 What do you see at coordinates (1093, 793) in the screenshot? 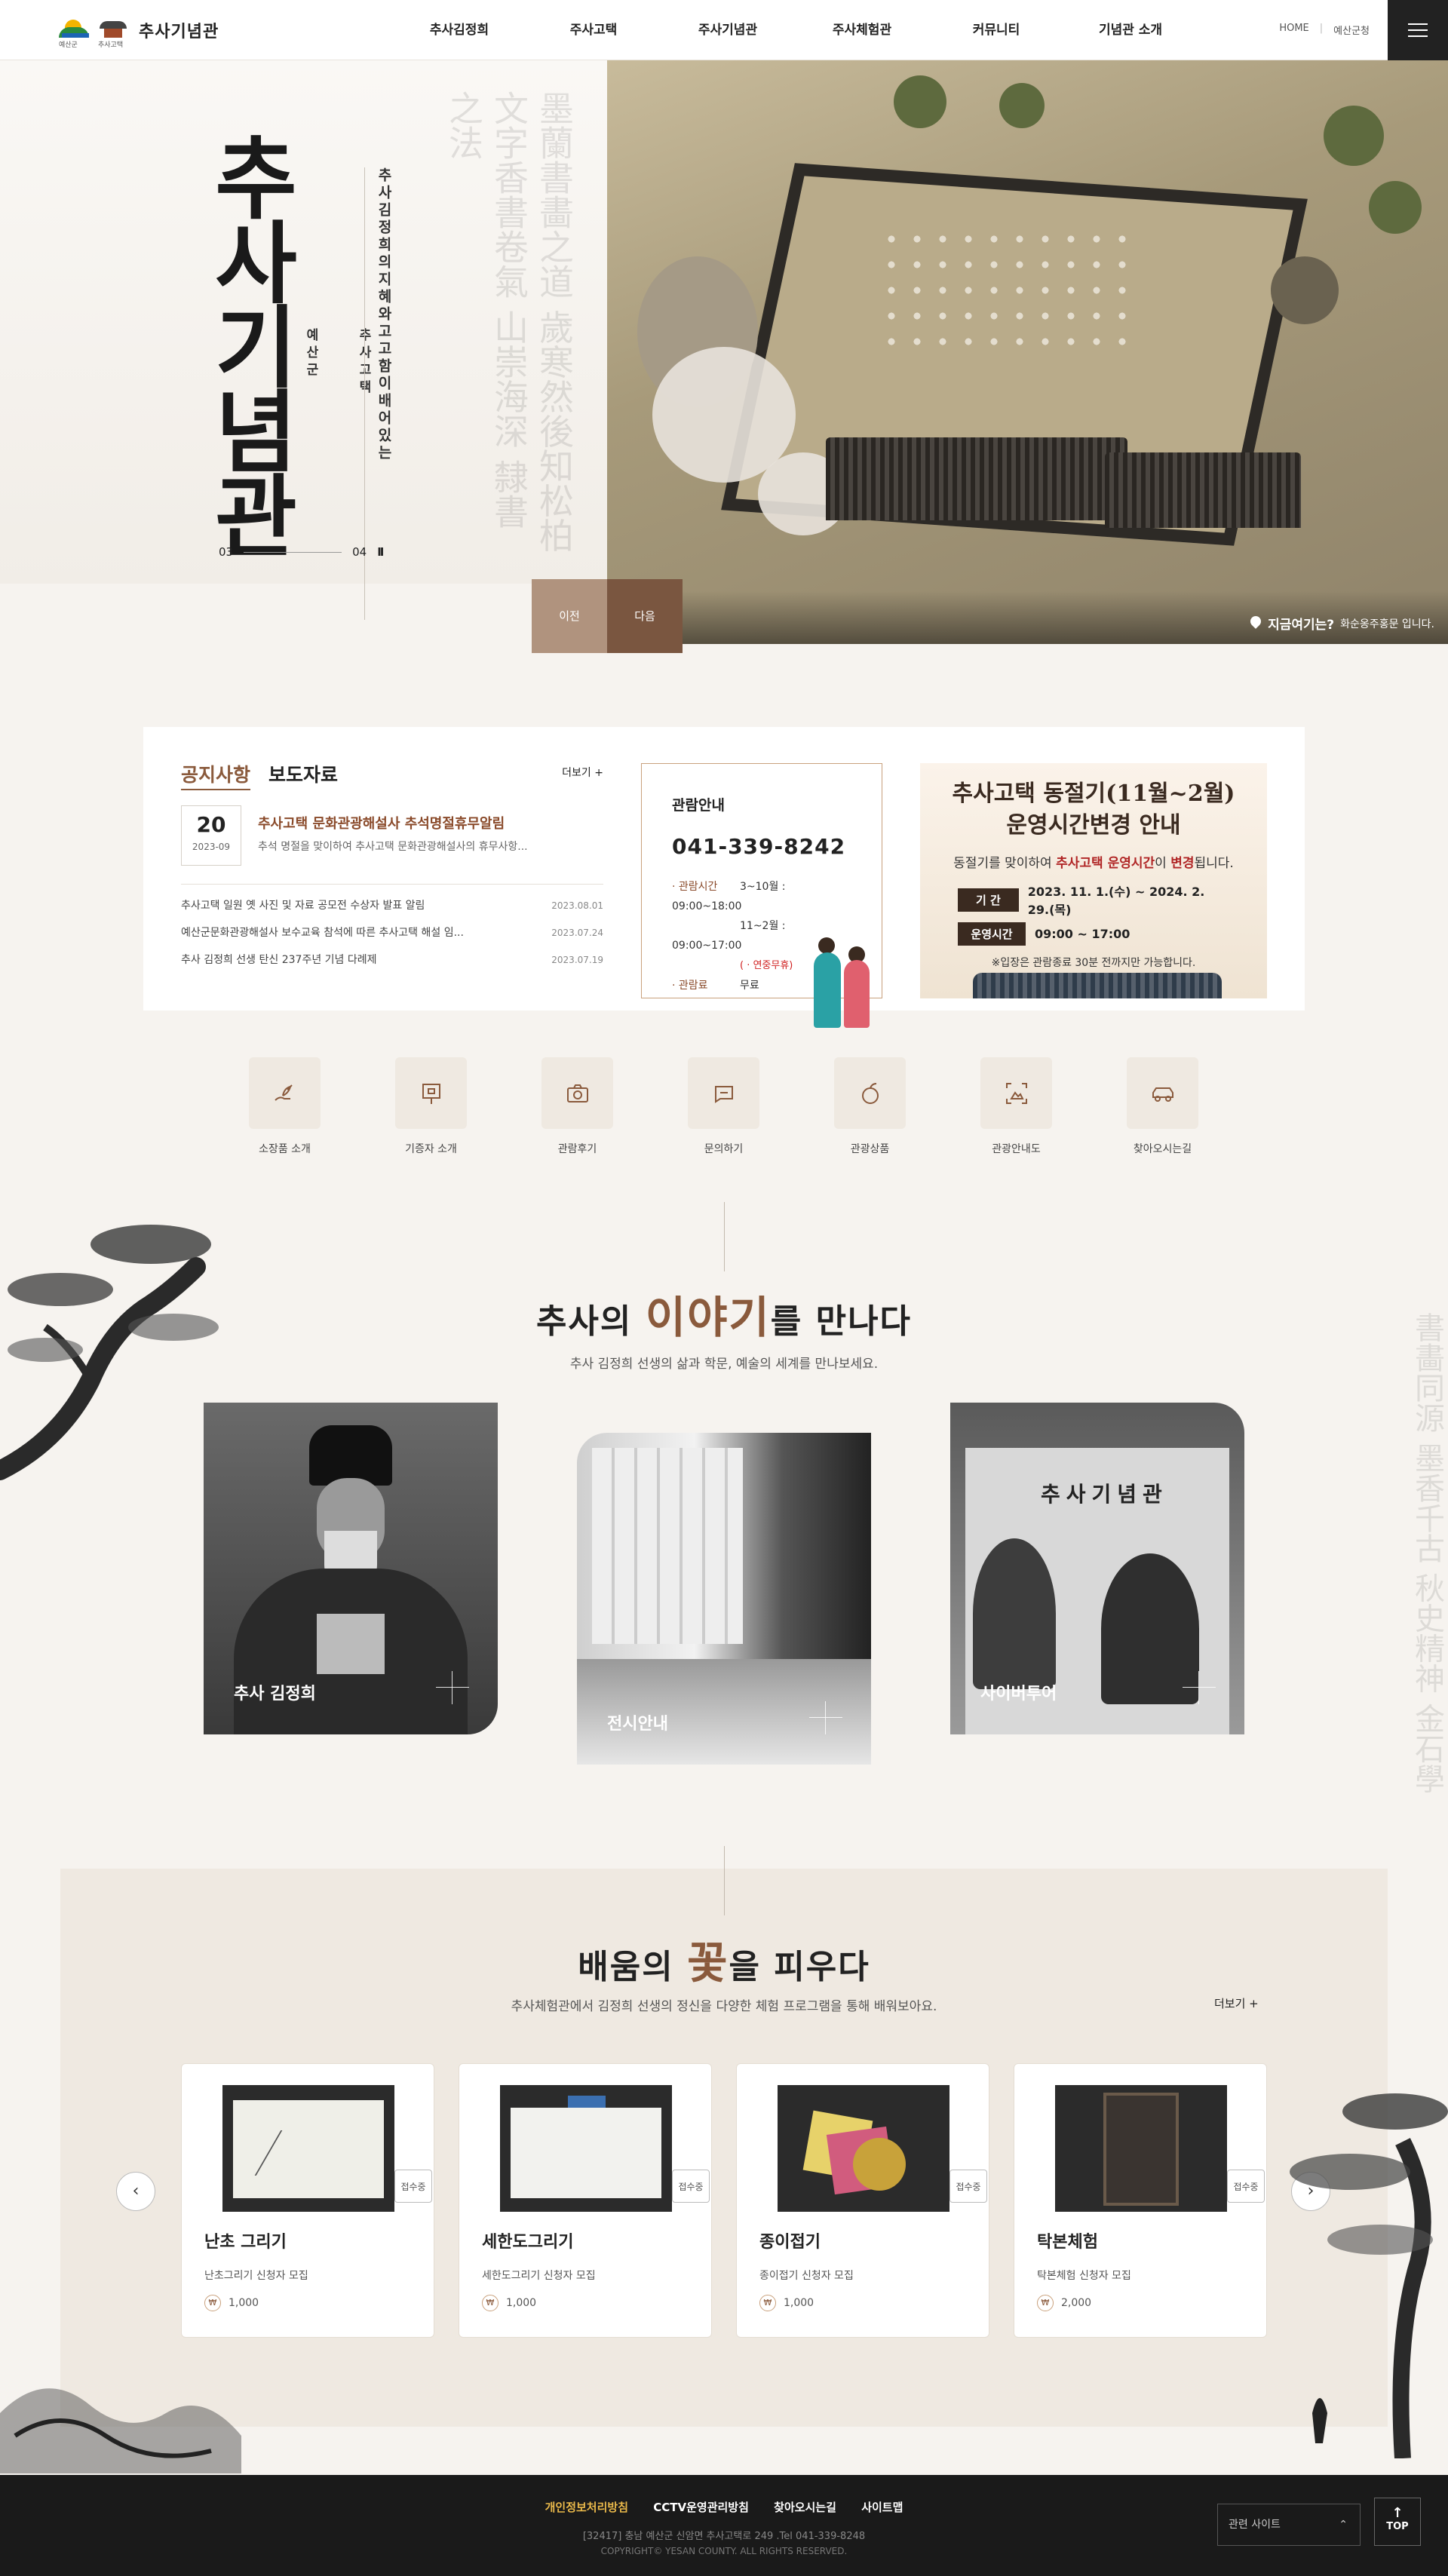
I see `banner-line1: 추사고택 동절기(11월~2월)` at bounding box center [1093, 793].